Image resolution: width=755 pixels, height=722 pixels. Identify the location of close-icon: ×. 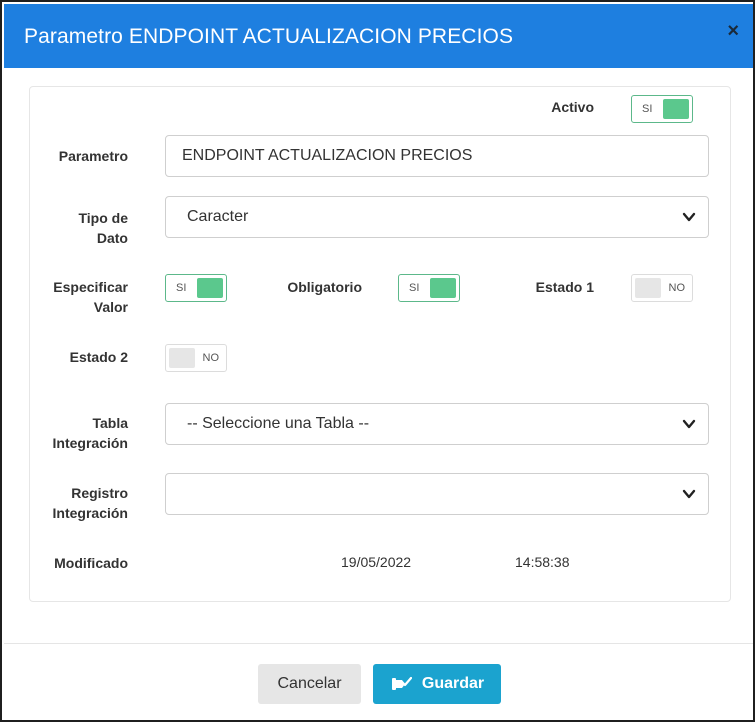
(733, 31).